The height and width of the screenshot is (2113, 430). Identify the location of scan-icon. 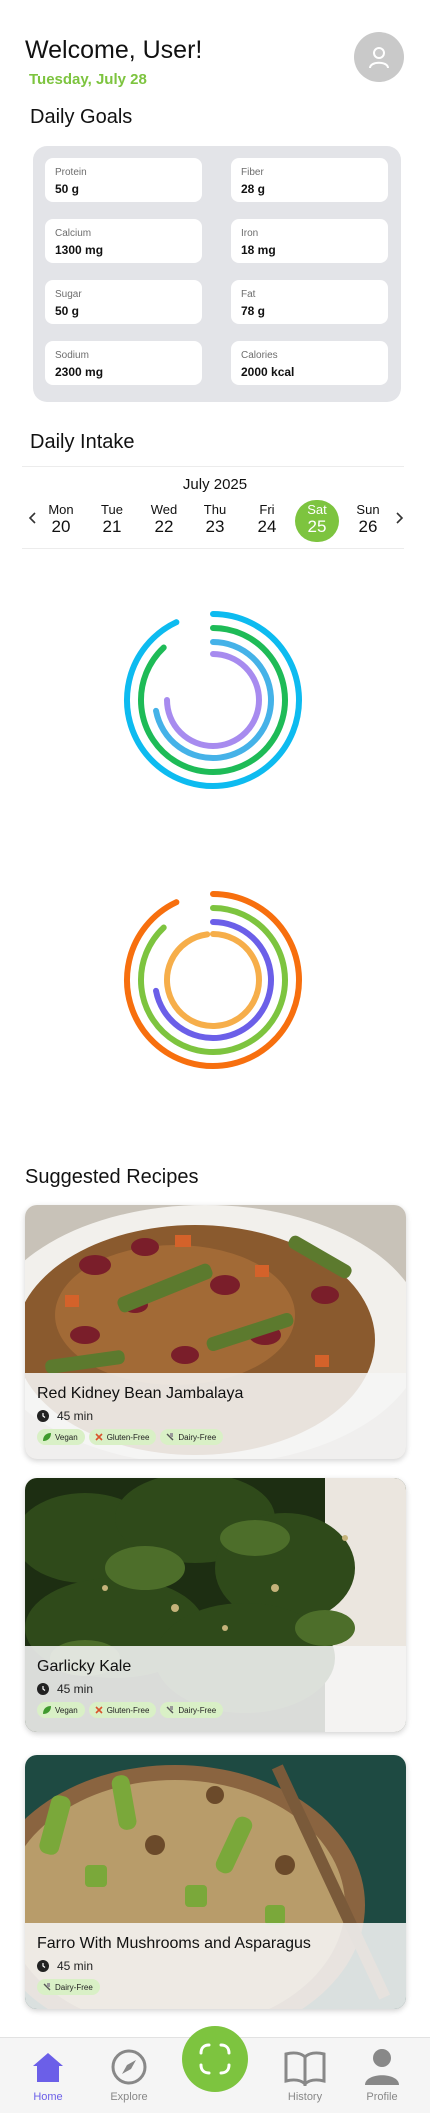
(215, 2059).